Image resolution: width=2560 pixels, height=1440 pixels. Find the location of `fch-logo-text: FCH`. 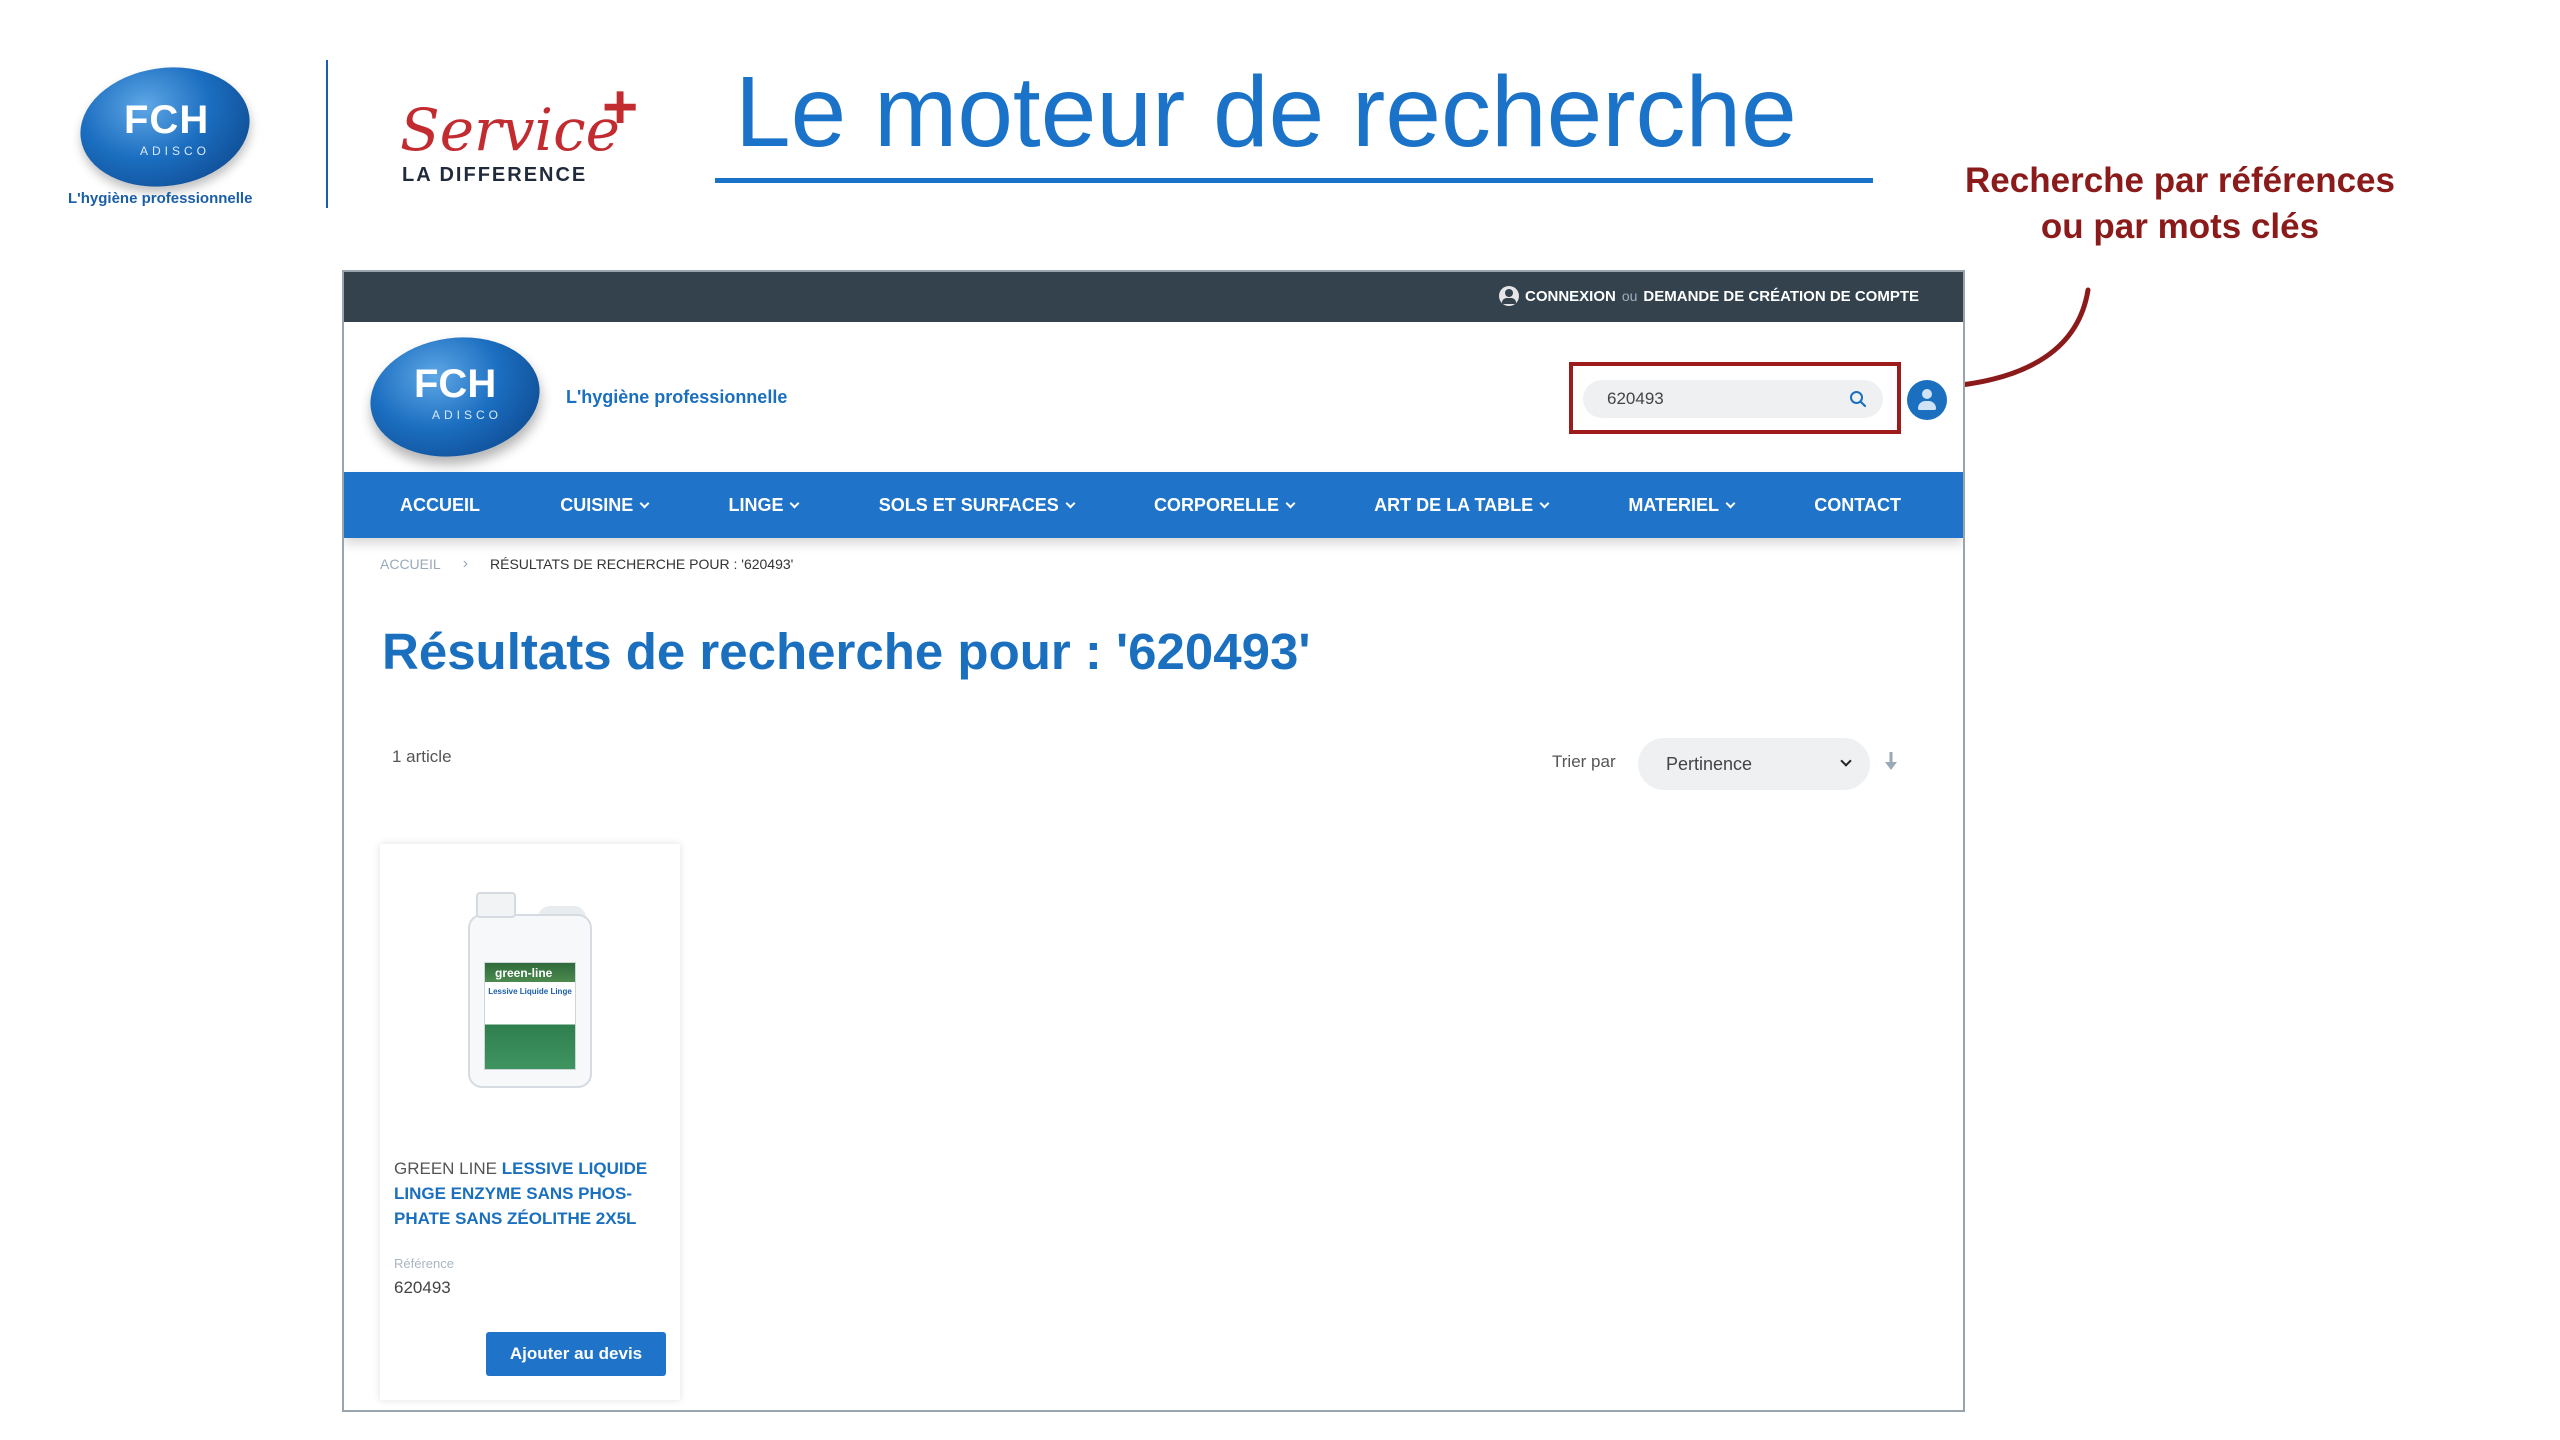

fch-logo-text: FCH is located at coordinates (167, 120).